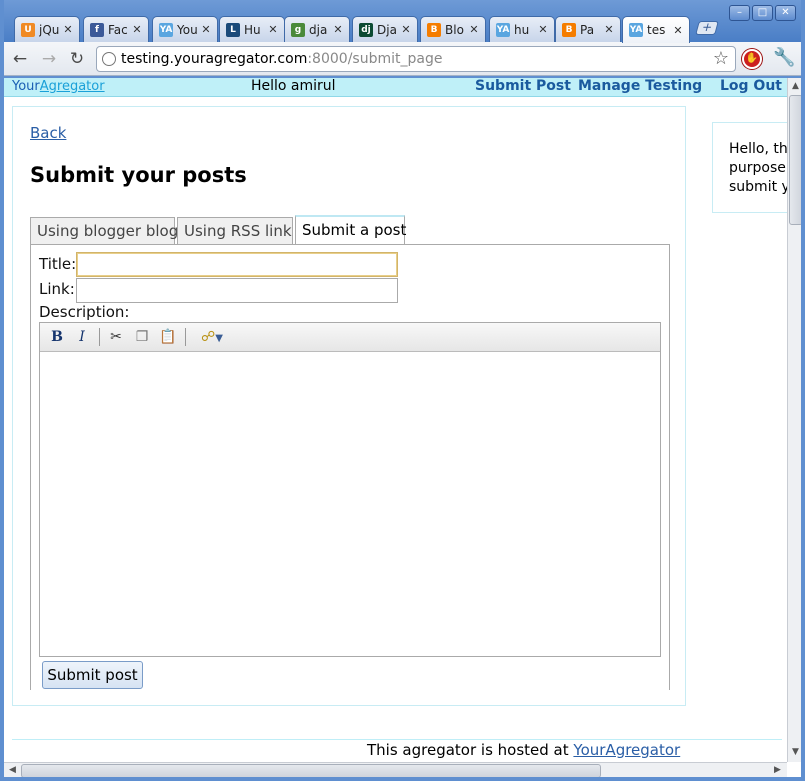 This screenshot has height=781, width=805. What do you see at coordinates (311, 771) in the screenshot?
I see `horizontal-scroll-thumb` at bounding box center [311, 771].